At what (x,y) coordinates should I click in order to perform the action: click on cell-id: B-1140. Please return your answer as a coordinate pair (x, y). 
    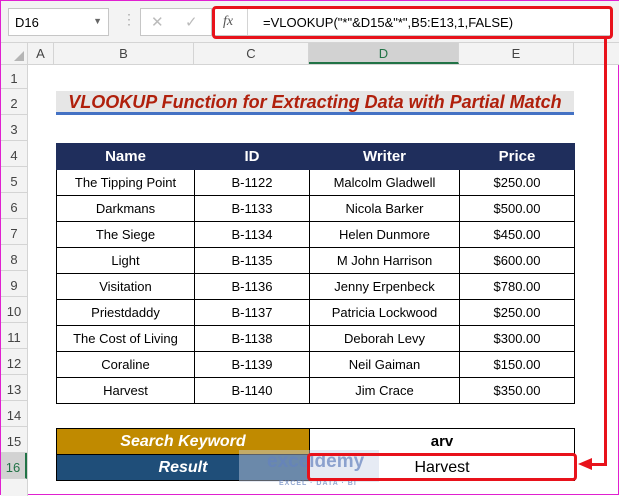
    Looking at the image, I should click on (252, 390).